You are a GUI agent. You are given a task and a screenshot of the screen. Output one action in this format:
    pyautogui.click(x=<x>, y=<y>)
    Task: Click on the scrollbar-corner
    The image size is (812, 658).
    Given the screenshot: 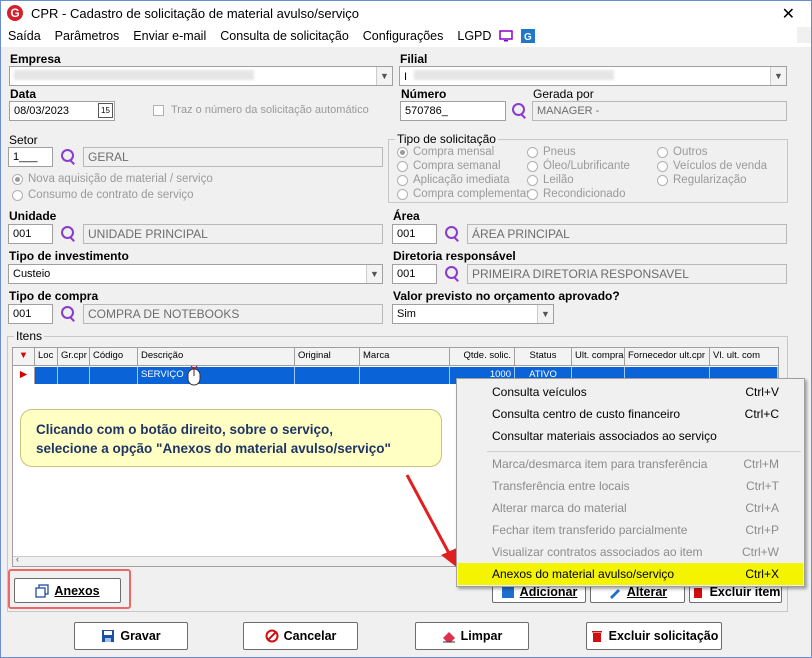 What is the action you would take?
    pyautogui.click(x=804, y=35)
    